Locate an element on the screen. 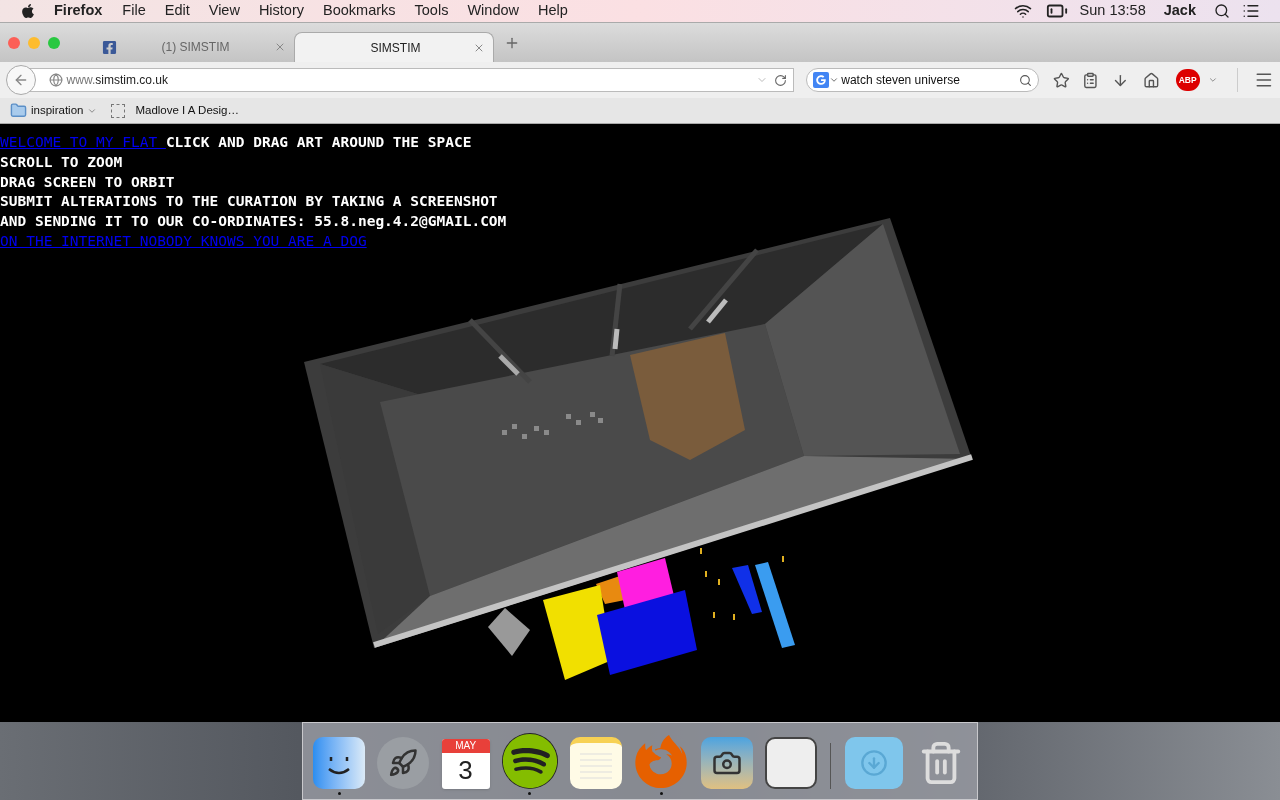 Image resolution: width=1280 pixels, height=800 pixels. instruction-line: DRAG SCREEN TO ORBIT is located at coordinates (88, 182).